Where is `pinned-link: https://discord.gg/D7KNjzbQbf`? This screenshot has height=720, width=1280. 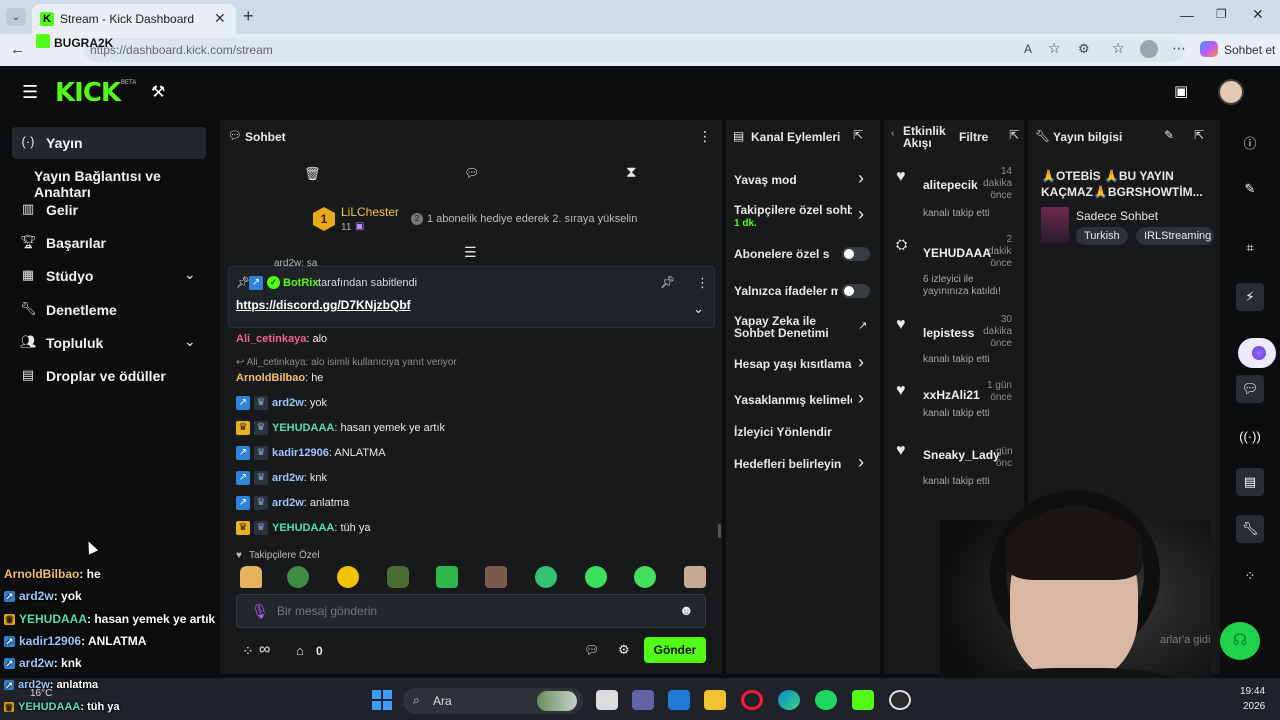
pinned-link: https://discord.gg/D7KNjzbQbf is located at coordinates (323, 305).